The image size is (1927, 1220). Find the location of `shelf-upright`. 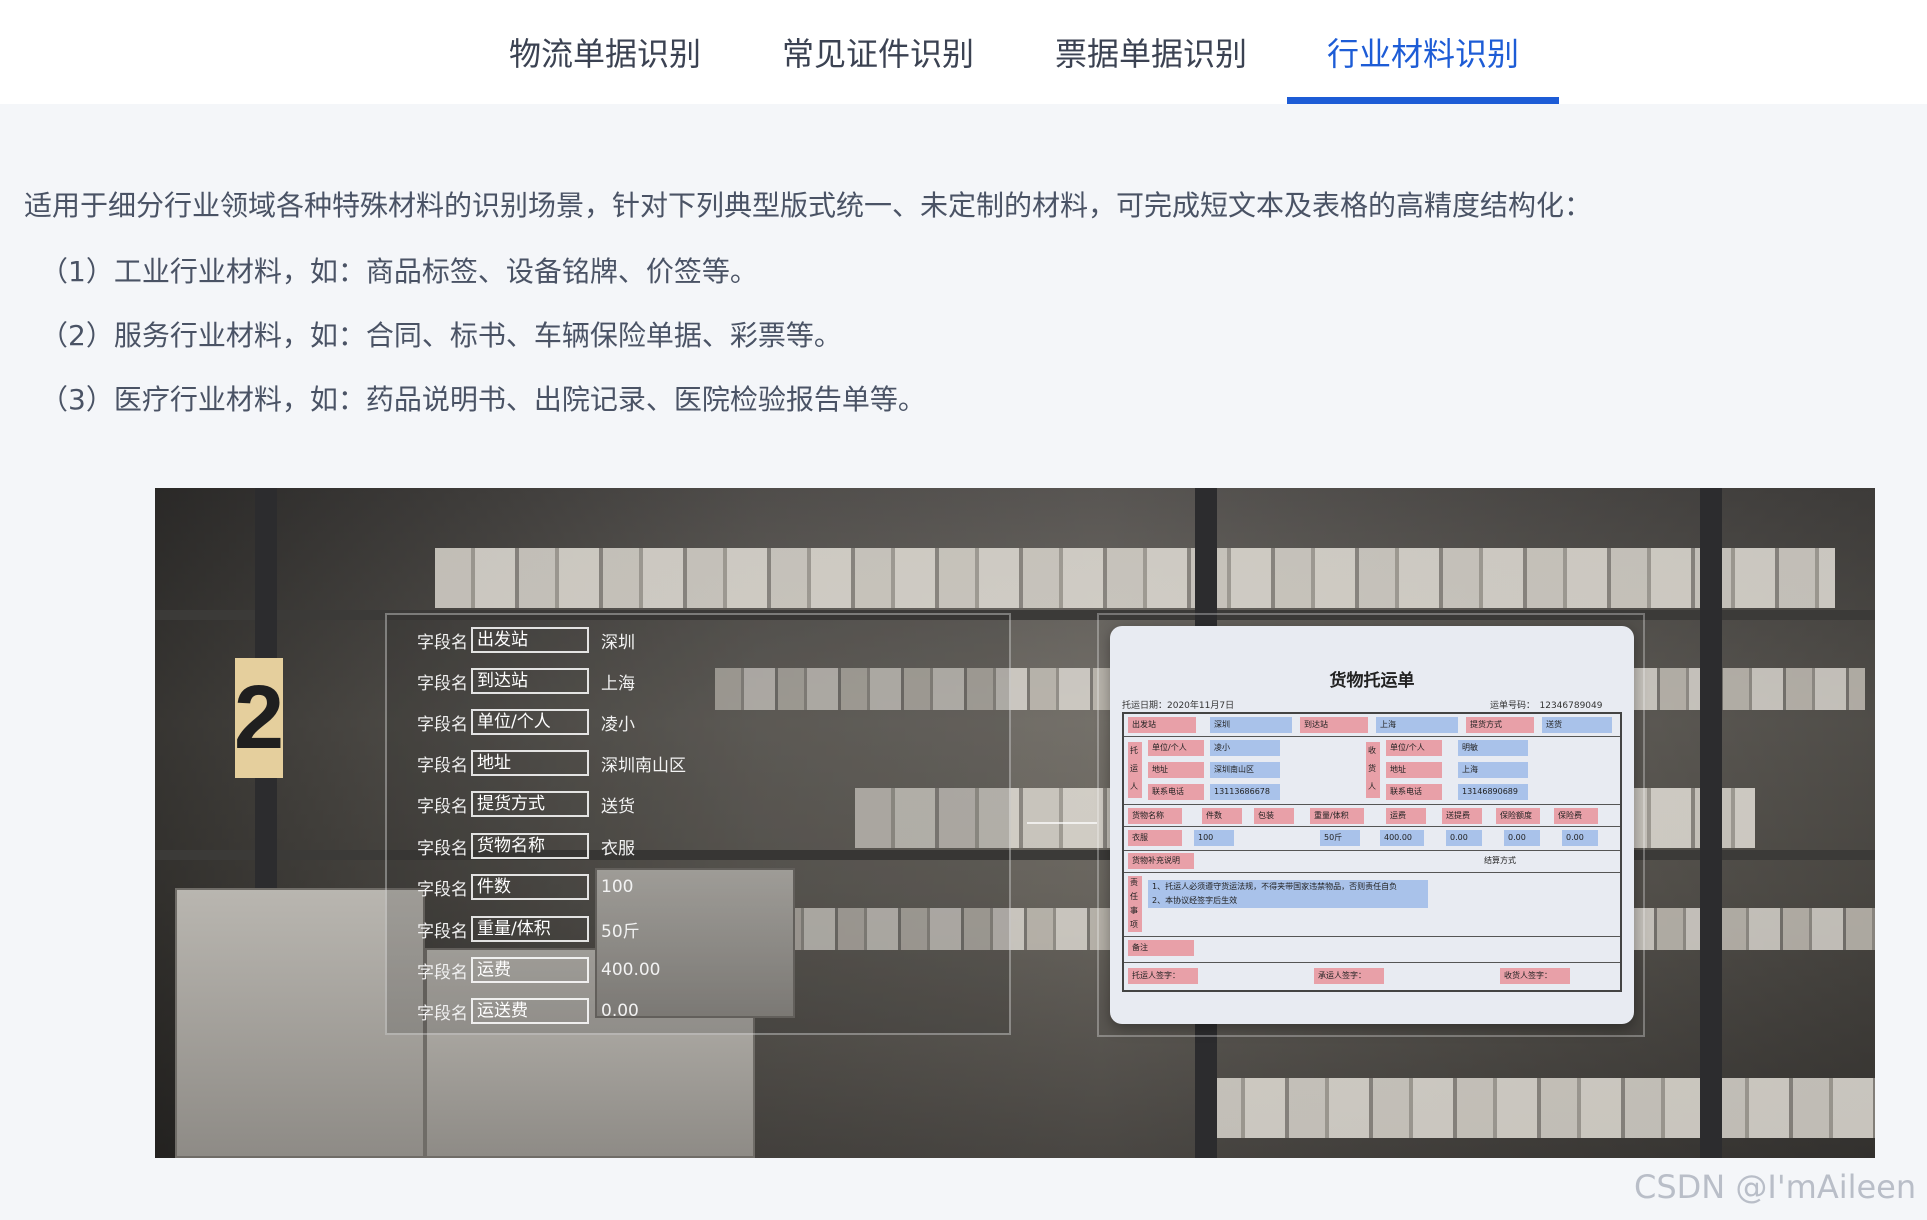

shelf-upright is located at coordinates (1711, 823).